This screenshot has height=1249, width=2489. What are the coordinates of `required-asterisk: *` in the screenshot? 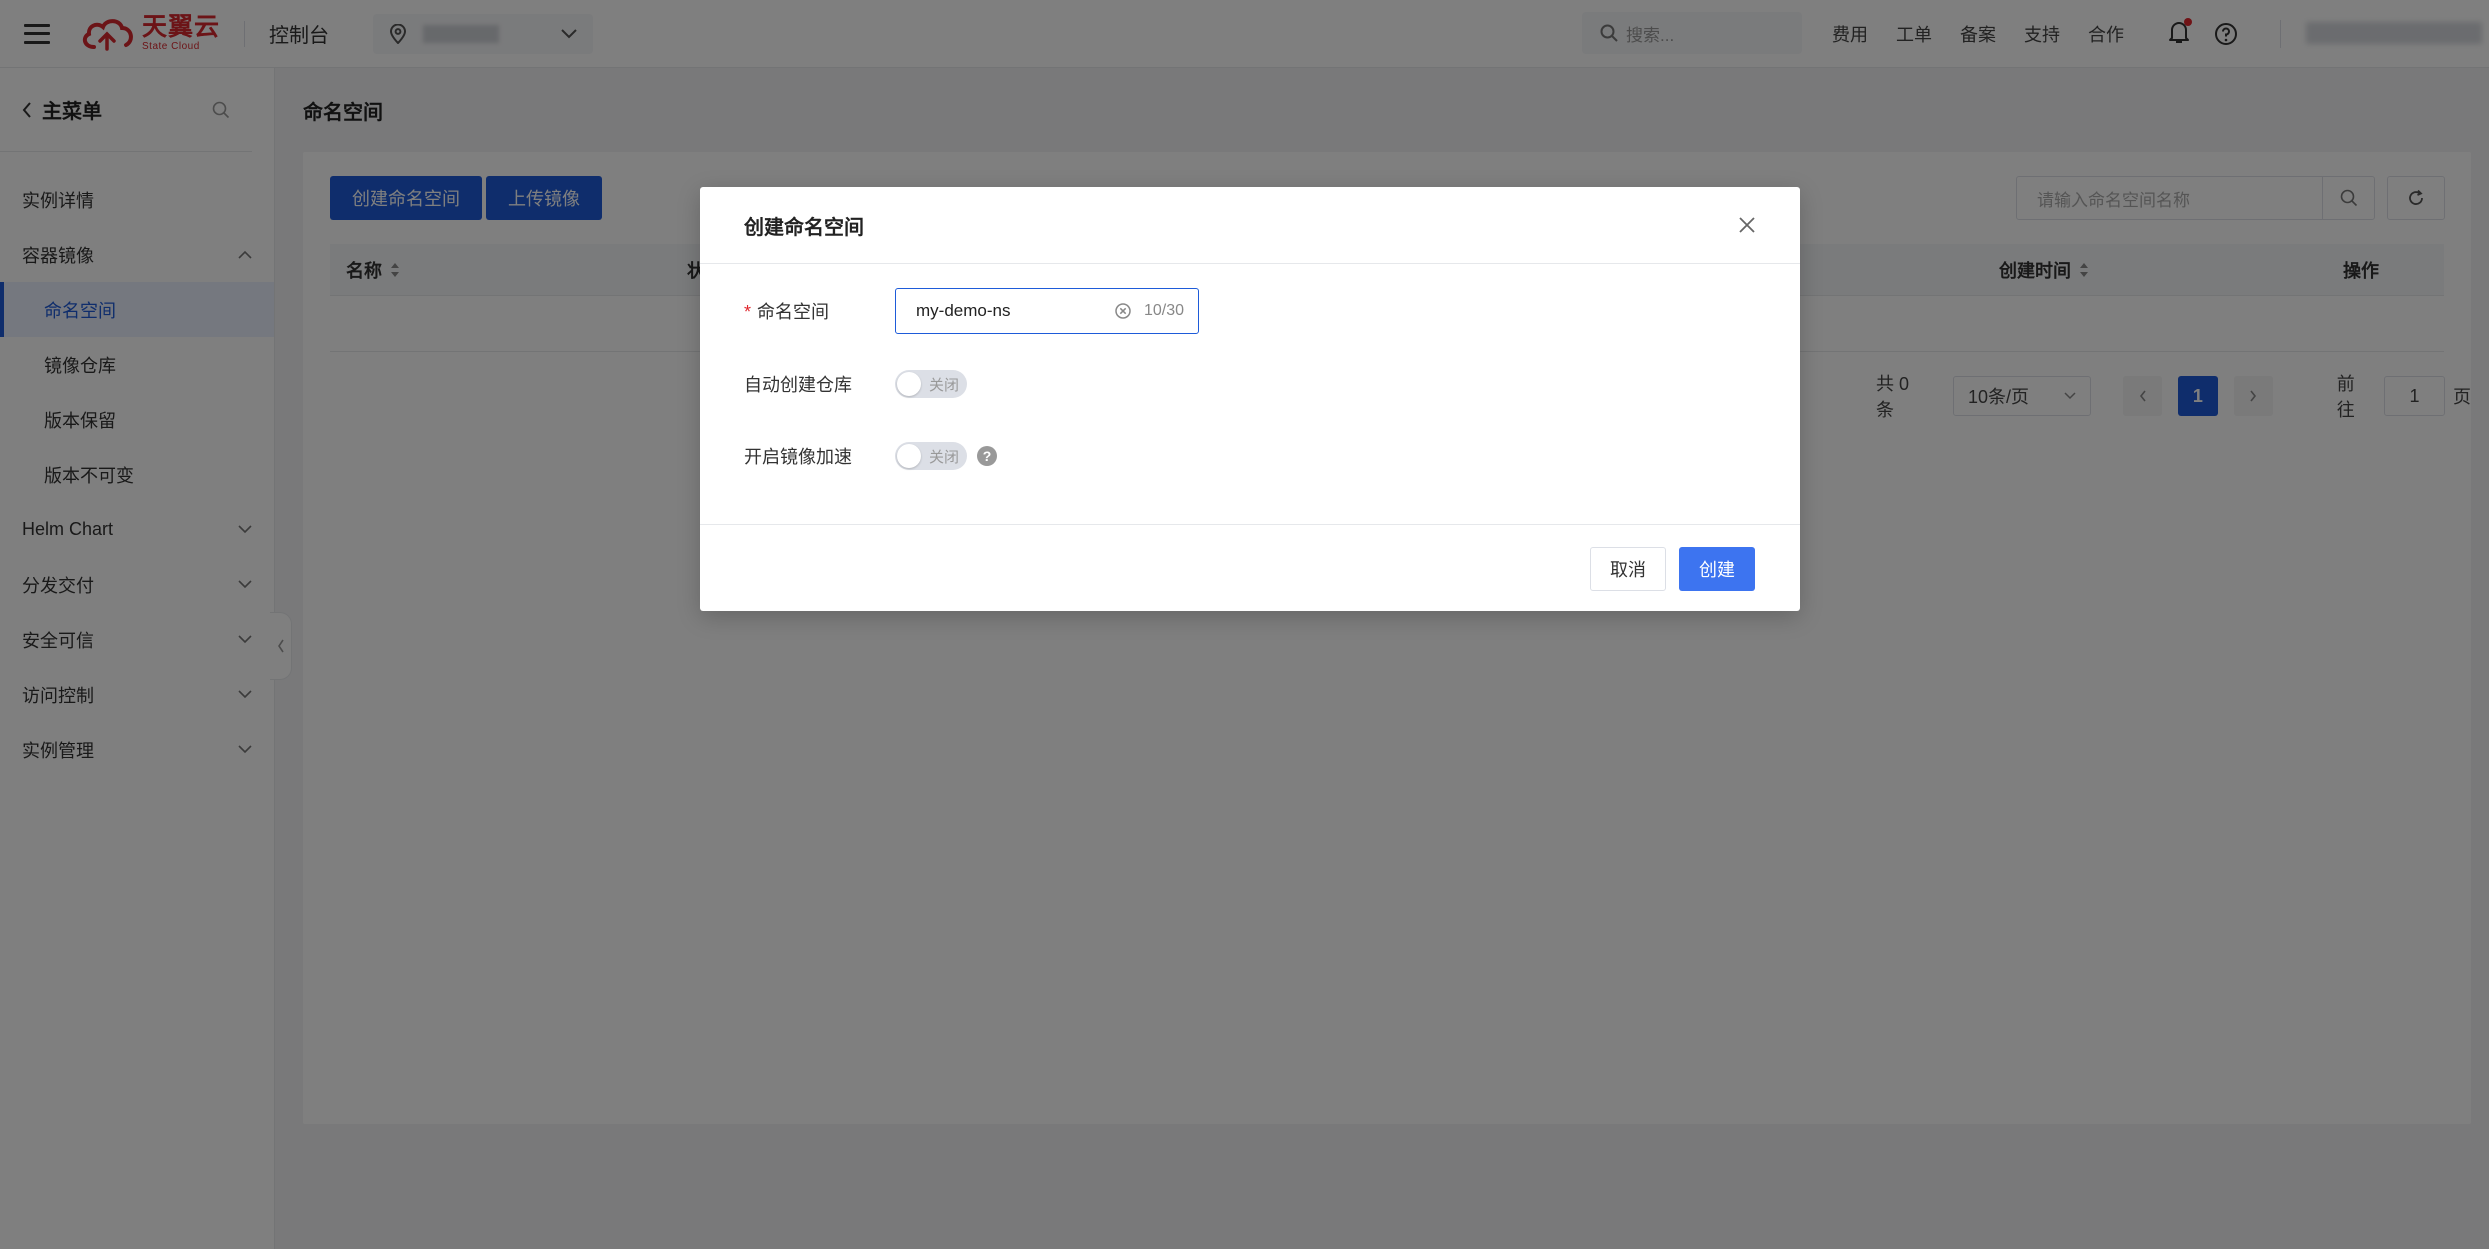 It's located at (748, 312).